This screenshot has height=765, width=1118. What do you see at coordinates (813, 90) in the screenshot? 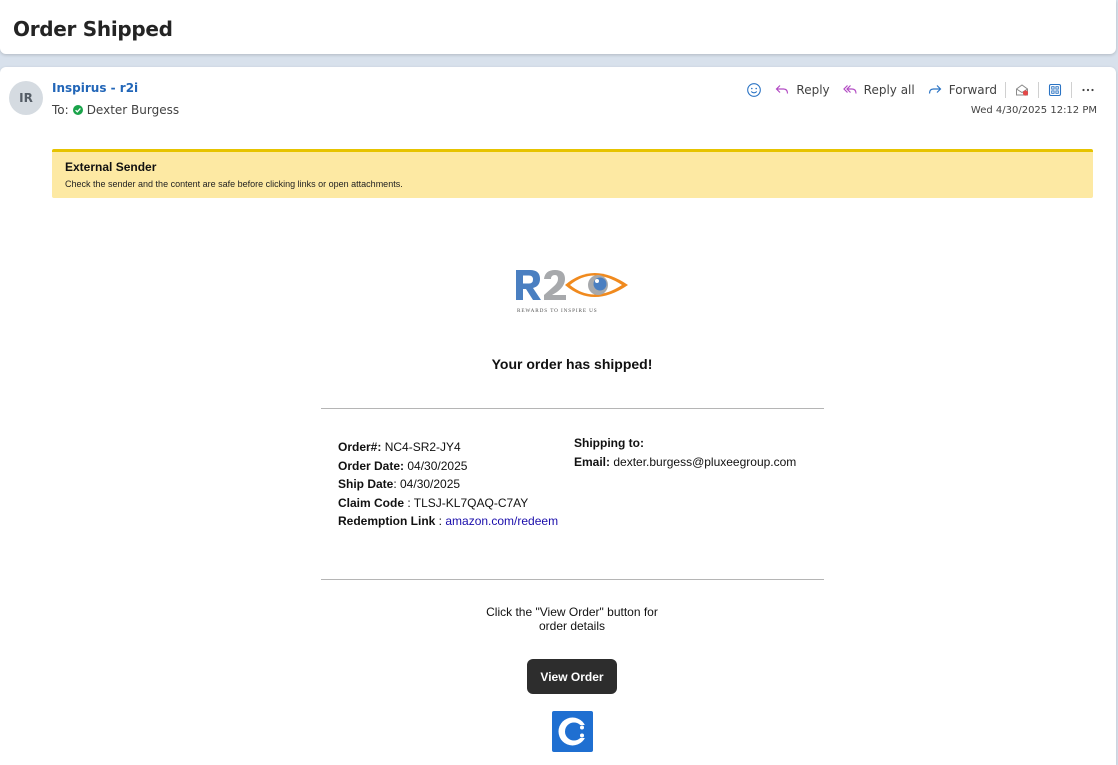
I see `reply-label: Reply` at bounding box center [813, 90].